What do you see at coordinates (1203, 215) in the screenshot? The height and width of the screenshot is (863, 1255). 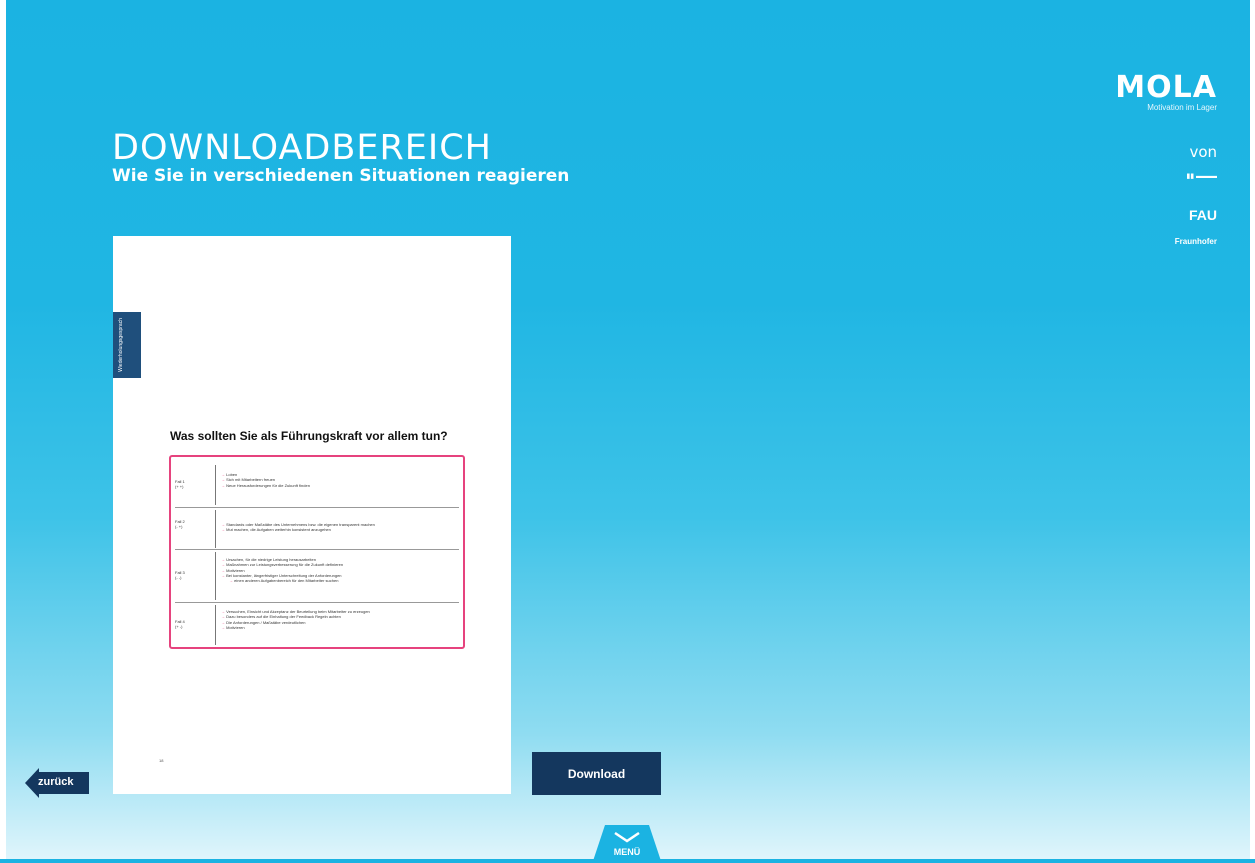 I see `partner-logo-fau: FAU` at bounding box center [1203, 215].